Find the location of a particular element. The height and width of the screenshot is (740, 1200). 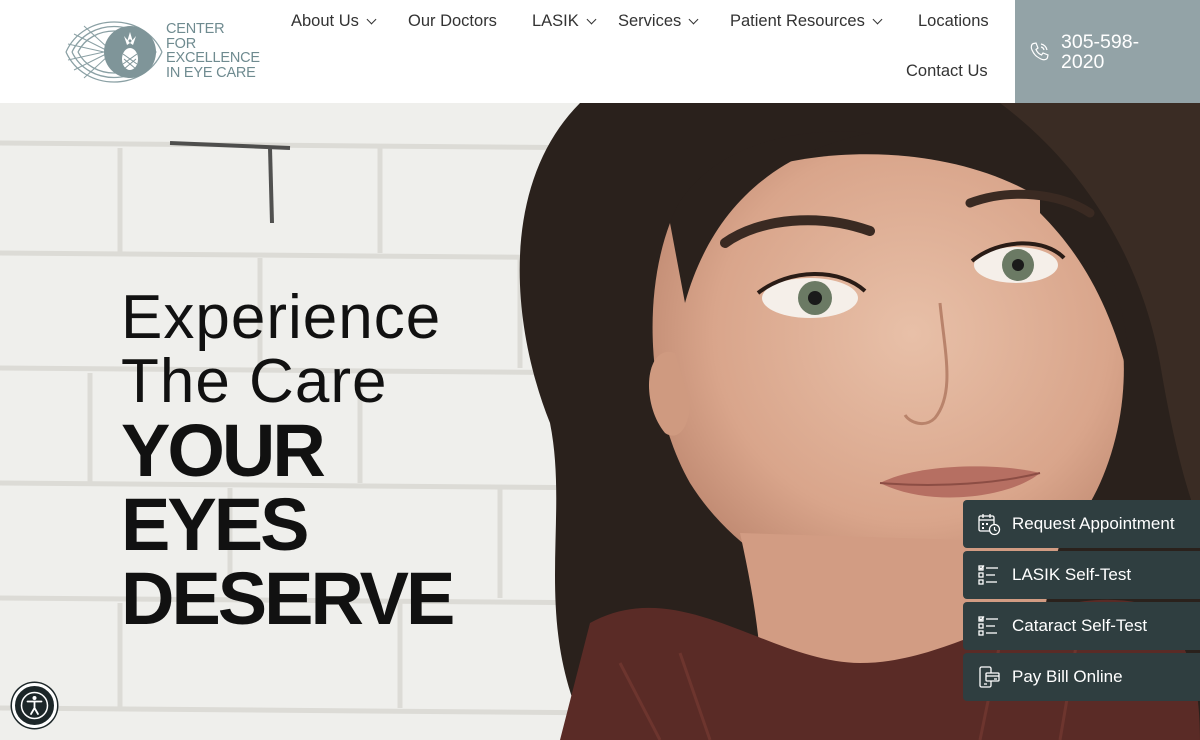

nav-contact-us: Contact Us is located at coordinates (947, 71).